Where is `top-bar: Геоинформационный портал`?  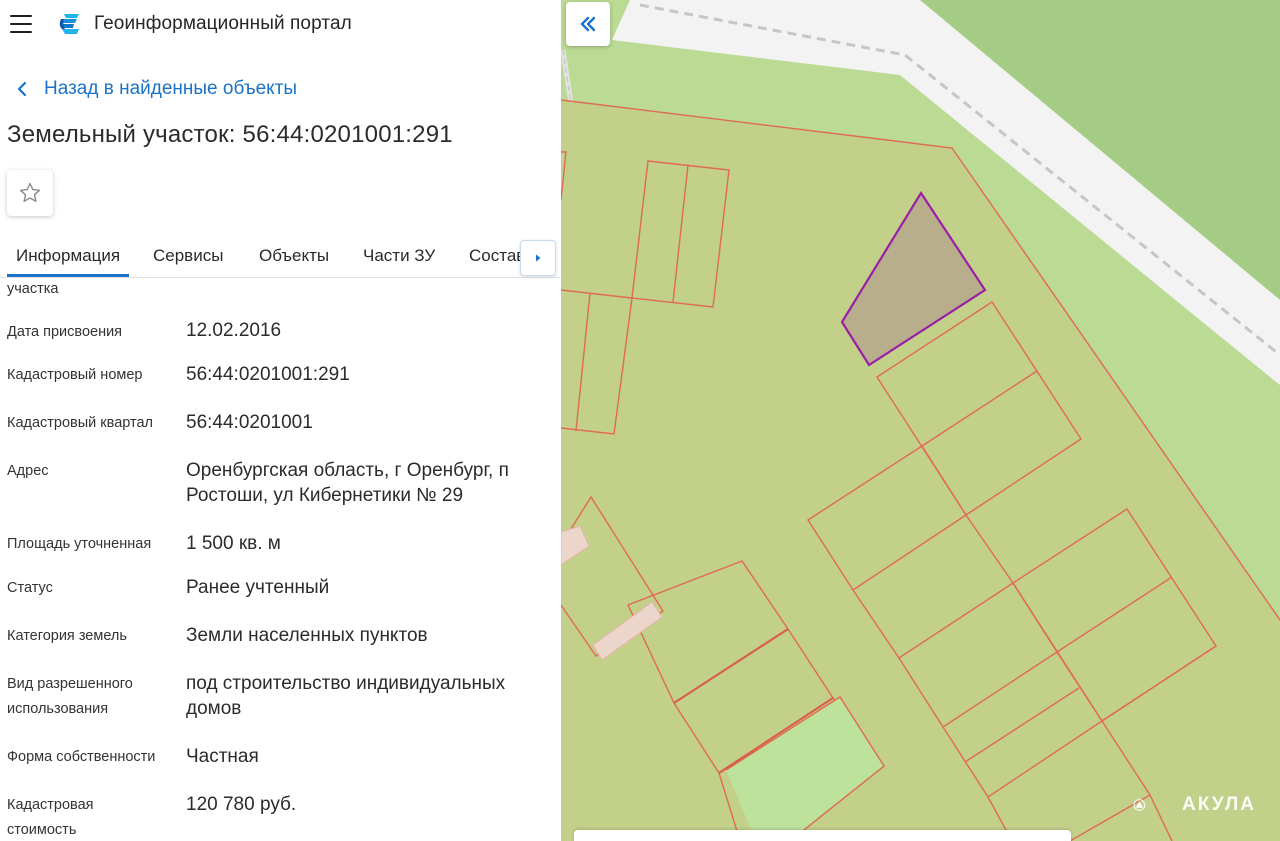
top-bar: Геоинформационный портал is located at coordinates (280, 25).